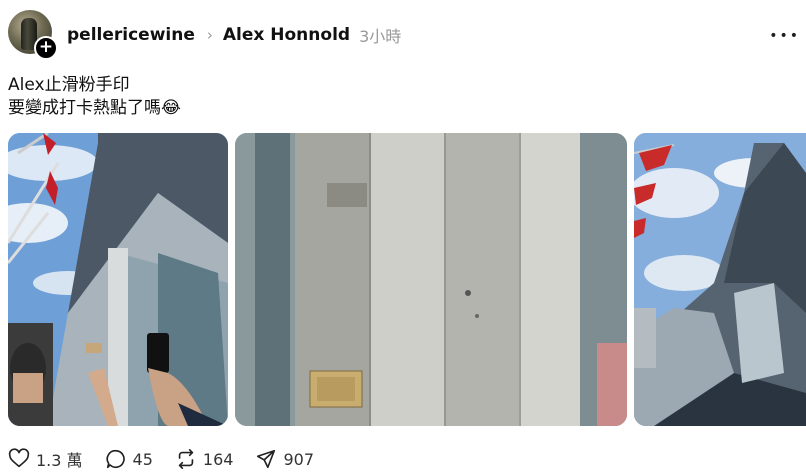 The height and width of the screenshot is (474, 806). What do you see at coordinates (209, 35) in the screenshot?
I see `chevron-right-icon: ›` at bounding box center [209, 35].